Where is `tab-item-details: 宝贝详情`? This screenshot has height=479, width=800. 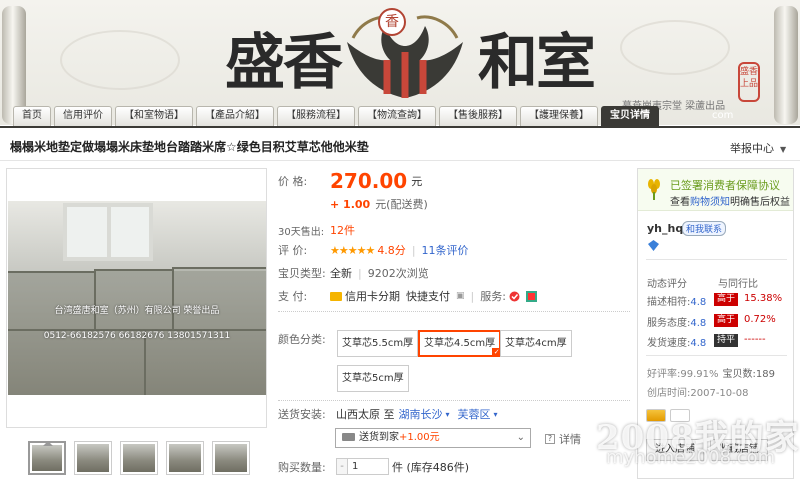
tab-item-details: 宝贝详情 is located at coordinates (630, 116).